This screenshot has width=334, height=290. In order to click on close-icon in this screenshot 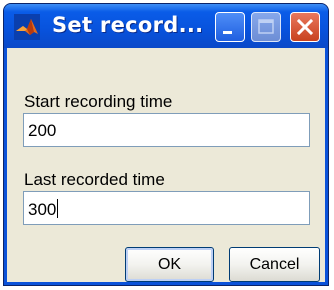, I will do `click(305, 27)`.